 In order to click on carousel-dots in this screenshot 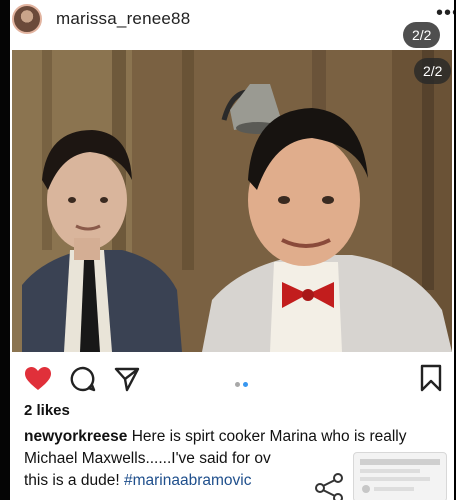, I will do `click(243, 383)`.